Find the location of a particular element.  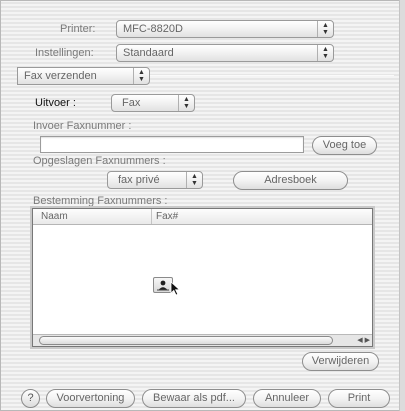

remove-button: Verwijderen is located at coordinates (340, 361).